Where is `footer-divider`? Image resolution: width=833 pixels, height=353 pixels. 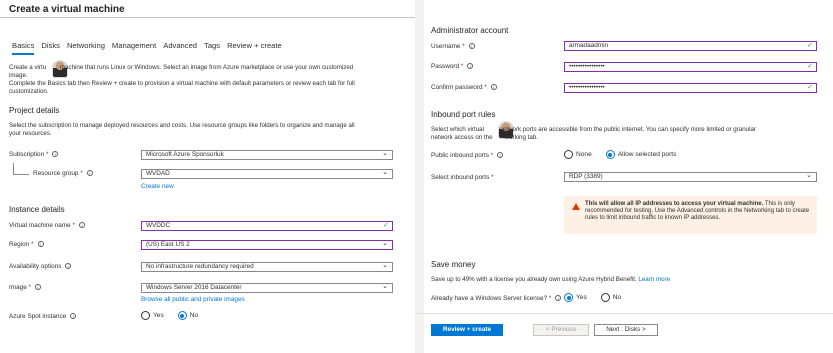
footer-divider is located at coordinates (624, 313).